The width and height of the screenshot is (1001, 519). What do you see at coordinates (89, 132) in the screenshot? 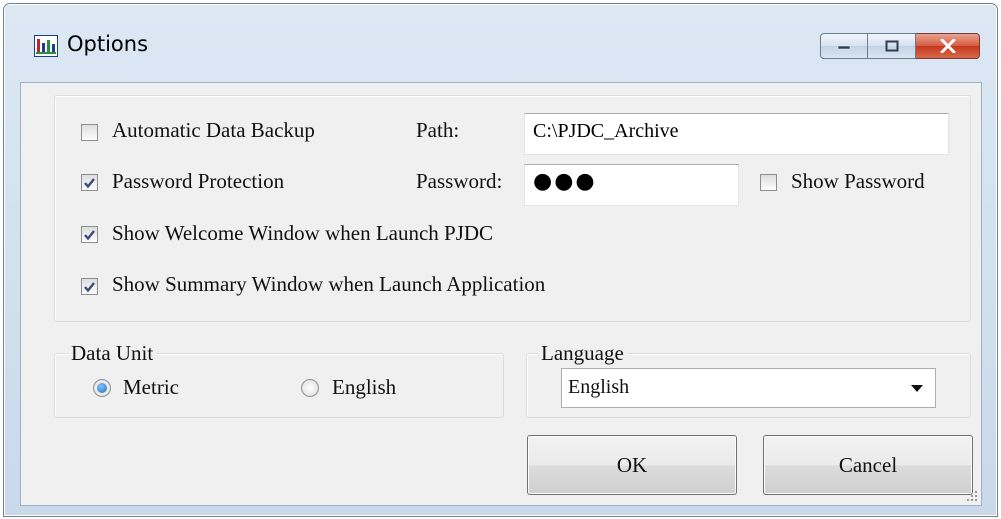
I see `auto-backup-checkbox` at bounding box center [89, 132].